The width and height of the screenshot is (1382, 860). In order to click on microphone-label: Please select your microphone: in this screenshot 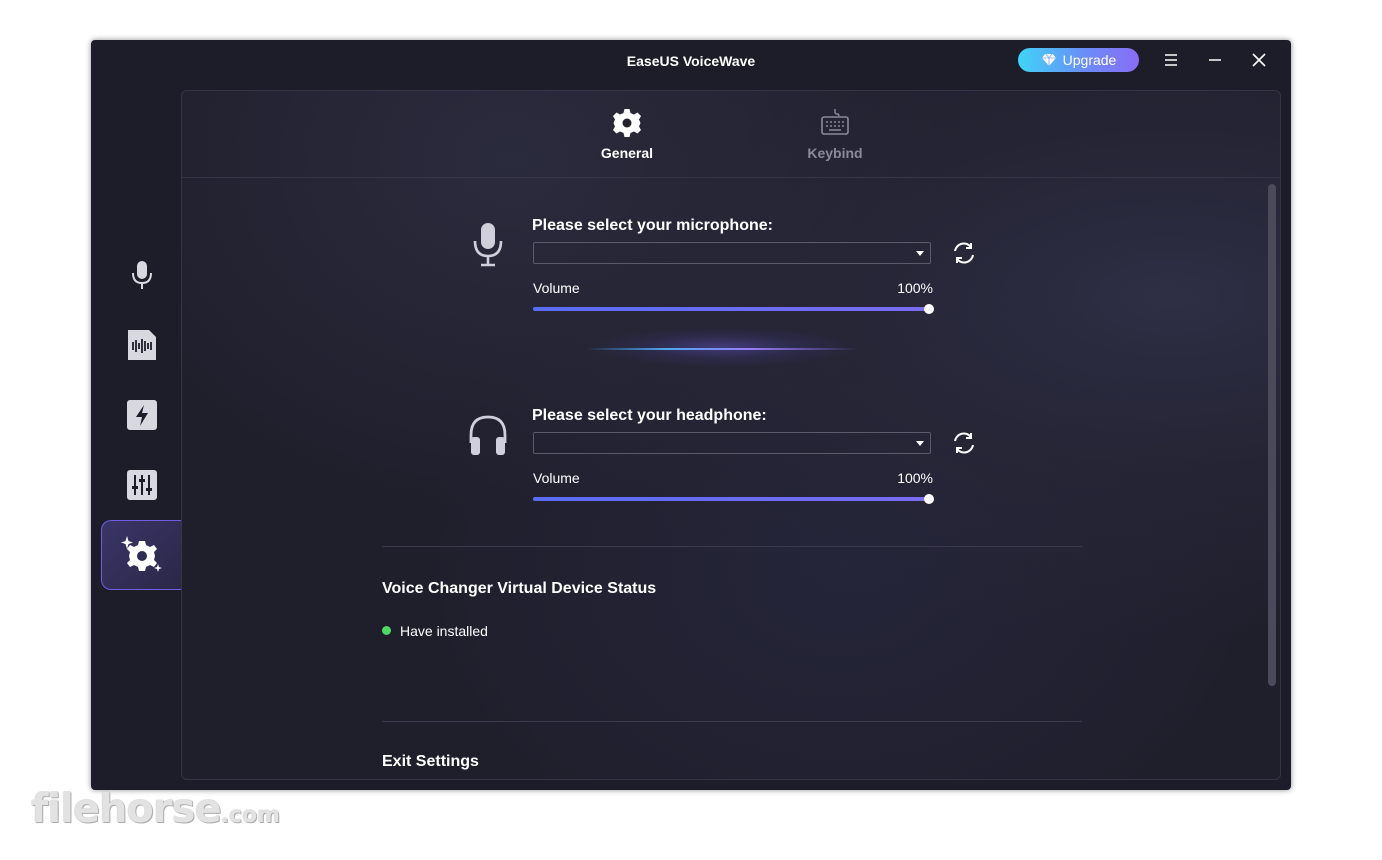, I will do `click(652, 225)`.